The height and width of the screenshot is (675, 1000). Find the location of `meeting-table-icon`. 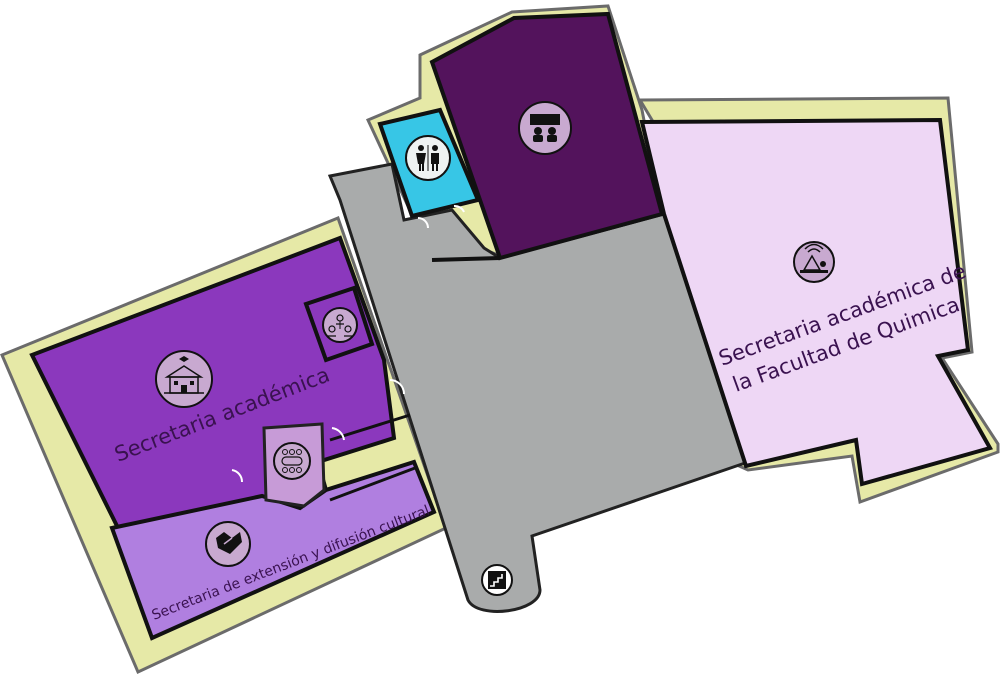

meeting-table-icon is located at coordinates (292, 461).